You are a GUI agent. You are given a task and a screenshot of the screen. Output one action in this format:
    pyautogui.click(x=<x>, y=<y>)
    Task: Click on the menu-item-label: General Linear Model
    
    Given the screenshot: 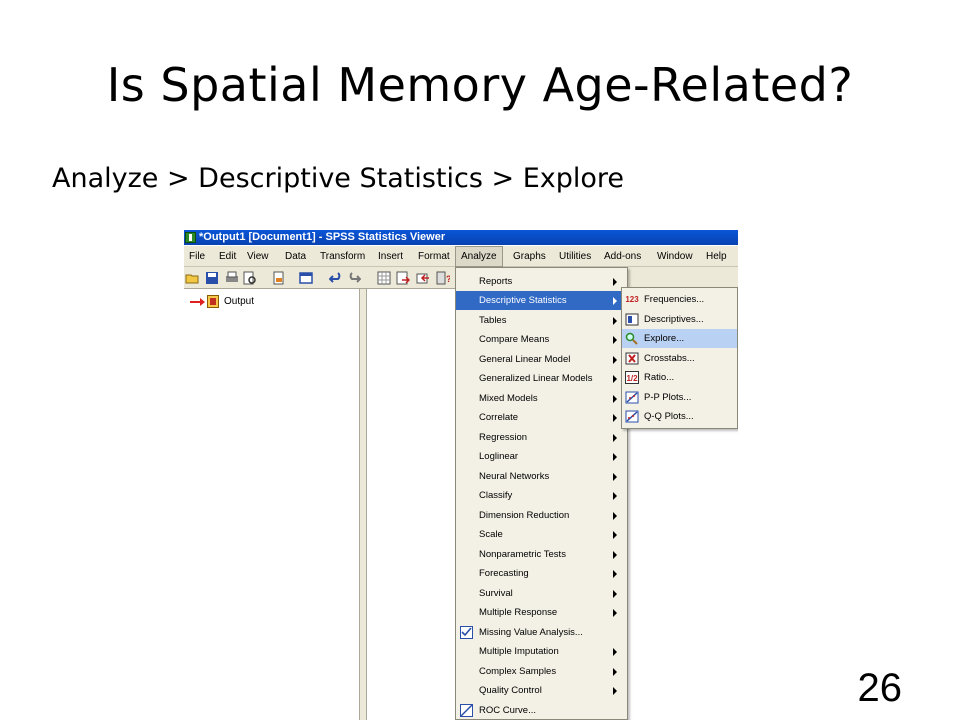 What is the action you would take?
    pyautogui.click(x=525, y=359)
    